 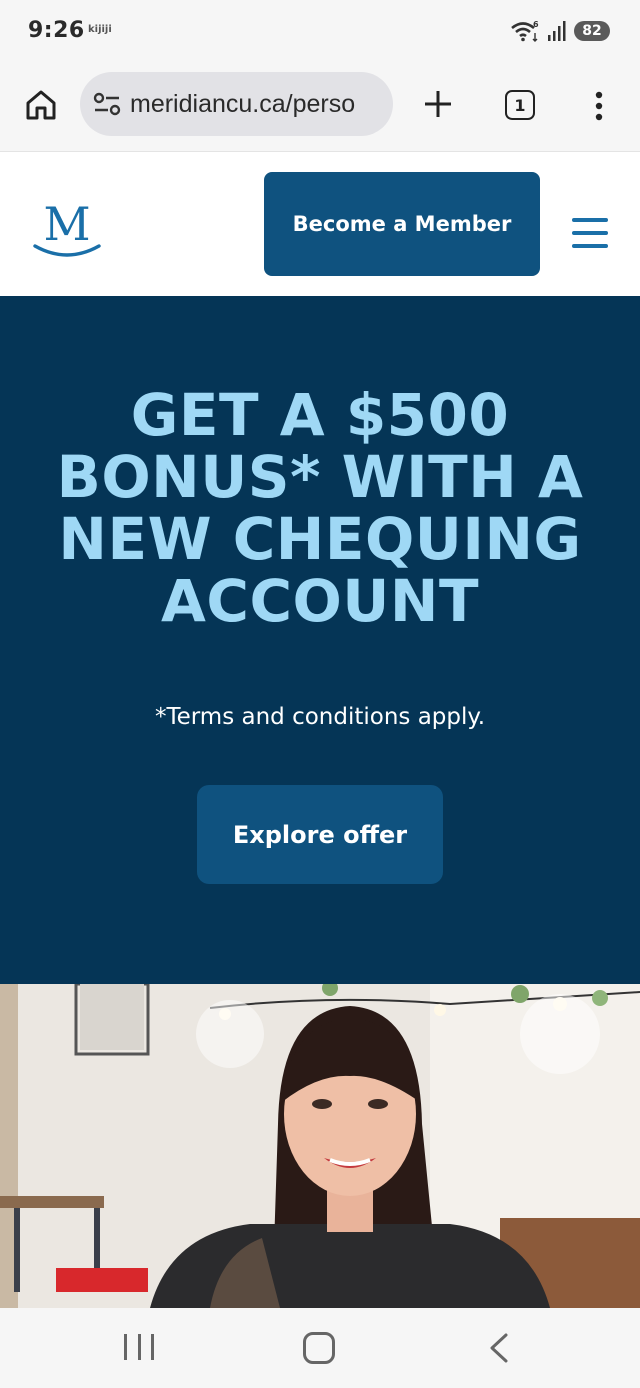 I want to click on status-icons: 6 82, so click(x=560, y=31).